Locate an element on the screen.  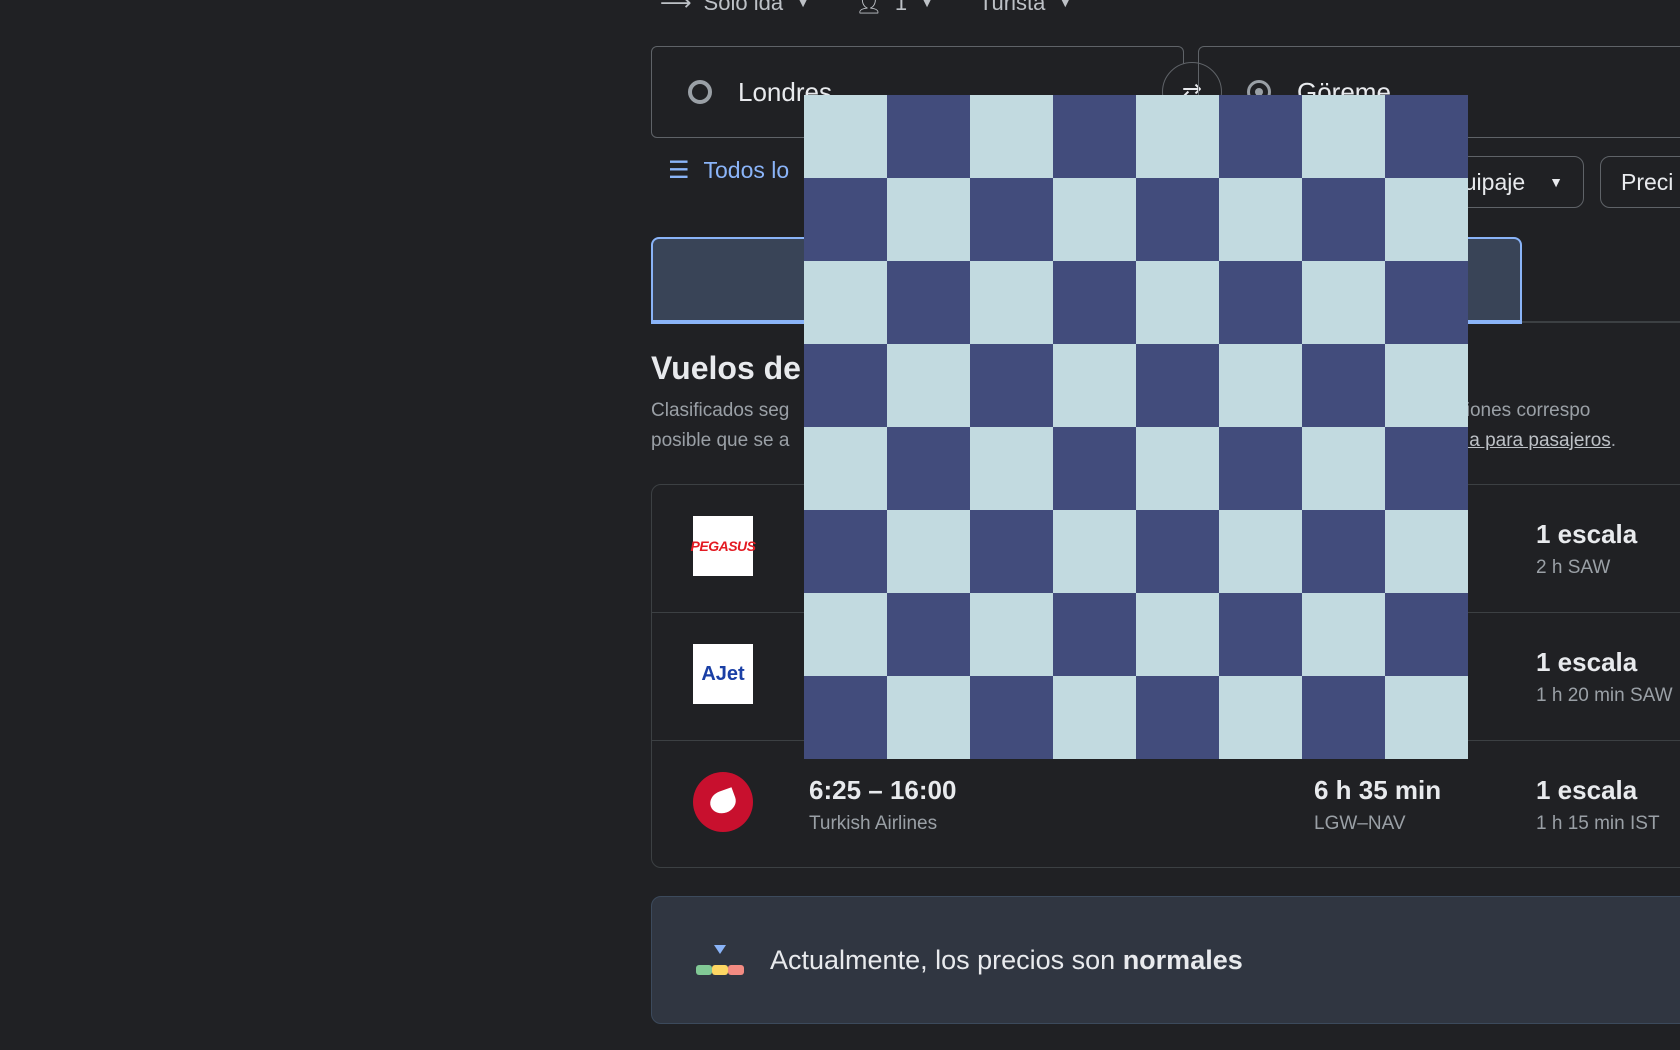
cabin-class-select: Turista ▼ is located at coordinates (1026, 8).